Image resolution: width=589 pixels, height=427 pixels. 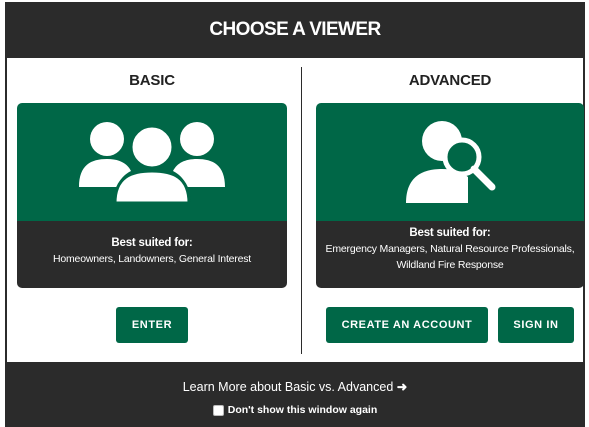 I want to click on sign-in-button: SIGN IN, so click(x=536, y=325).